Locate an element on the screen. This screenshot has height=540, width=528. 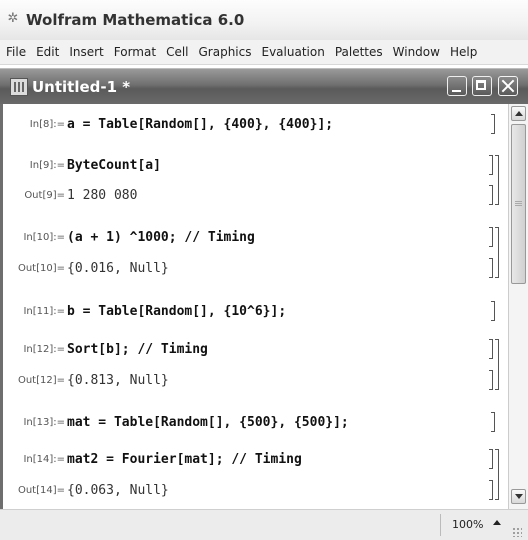
maximize-button is located at coordinates (482, 86).